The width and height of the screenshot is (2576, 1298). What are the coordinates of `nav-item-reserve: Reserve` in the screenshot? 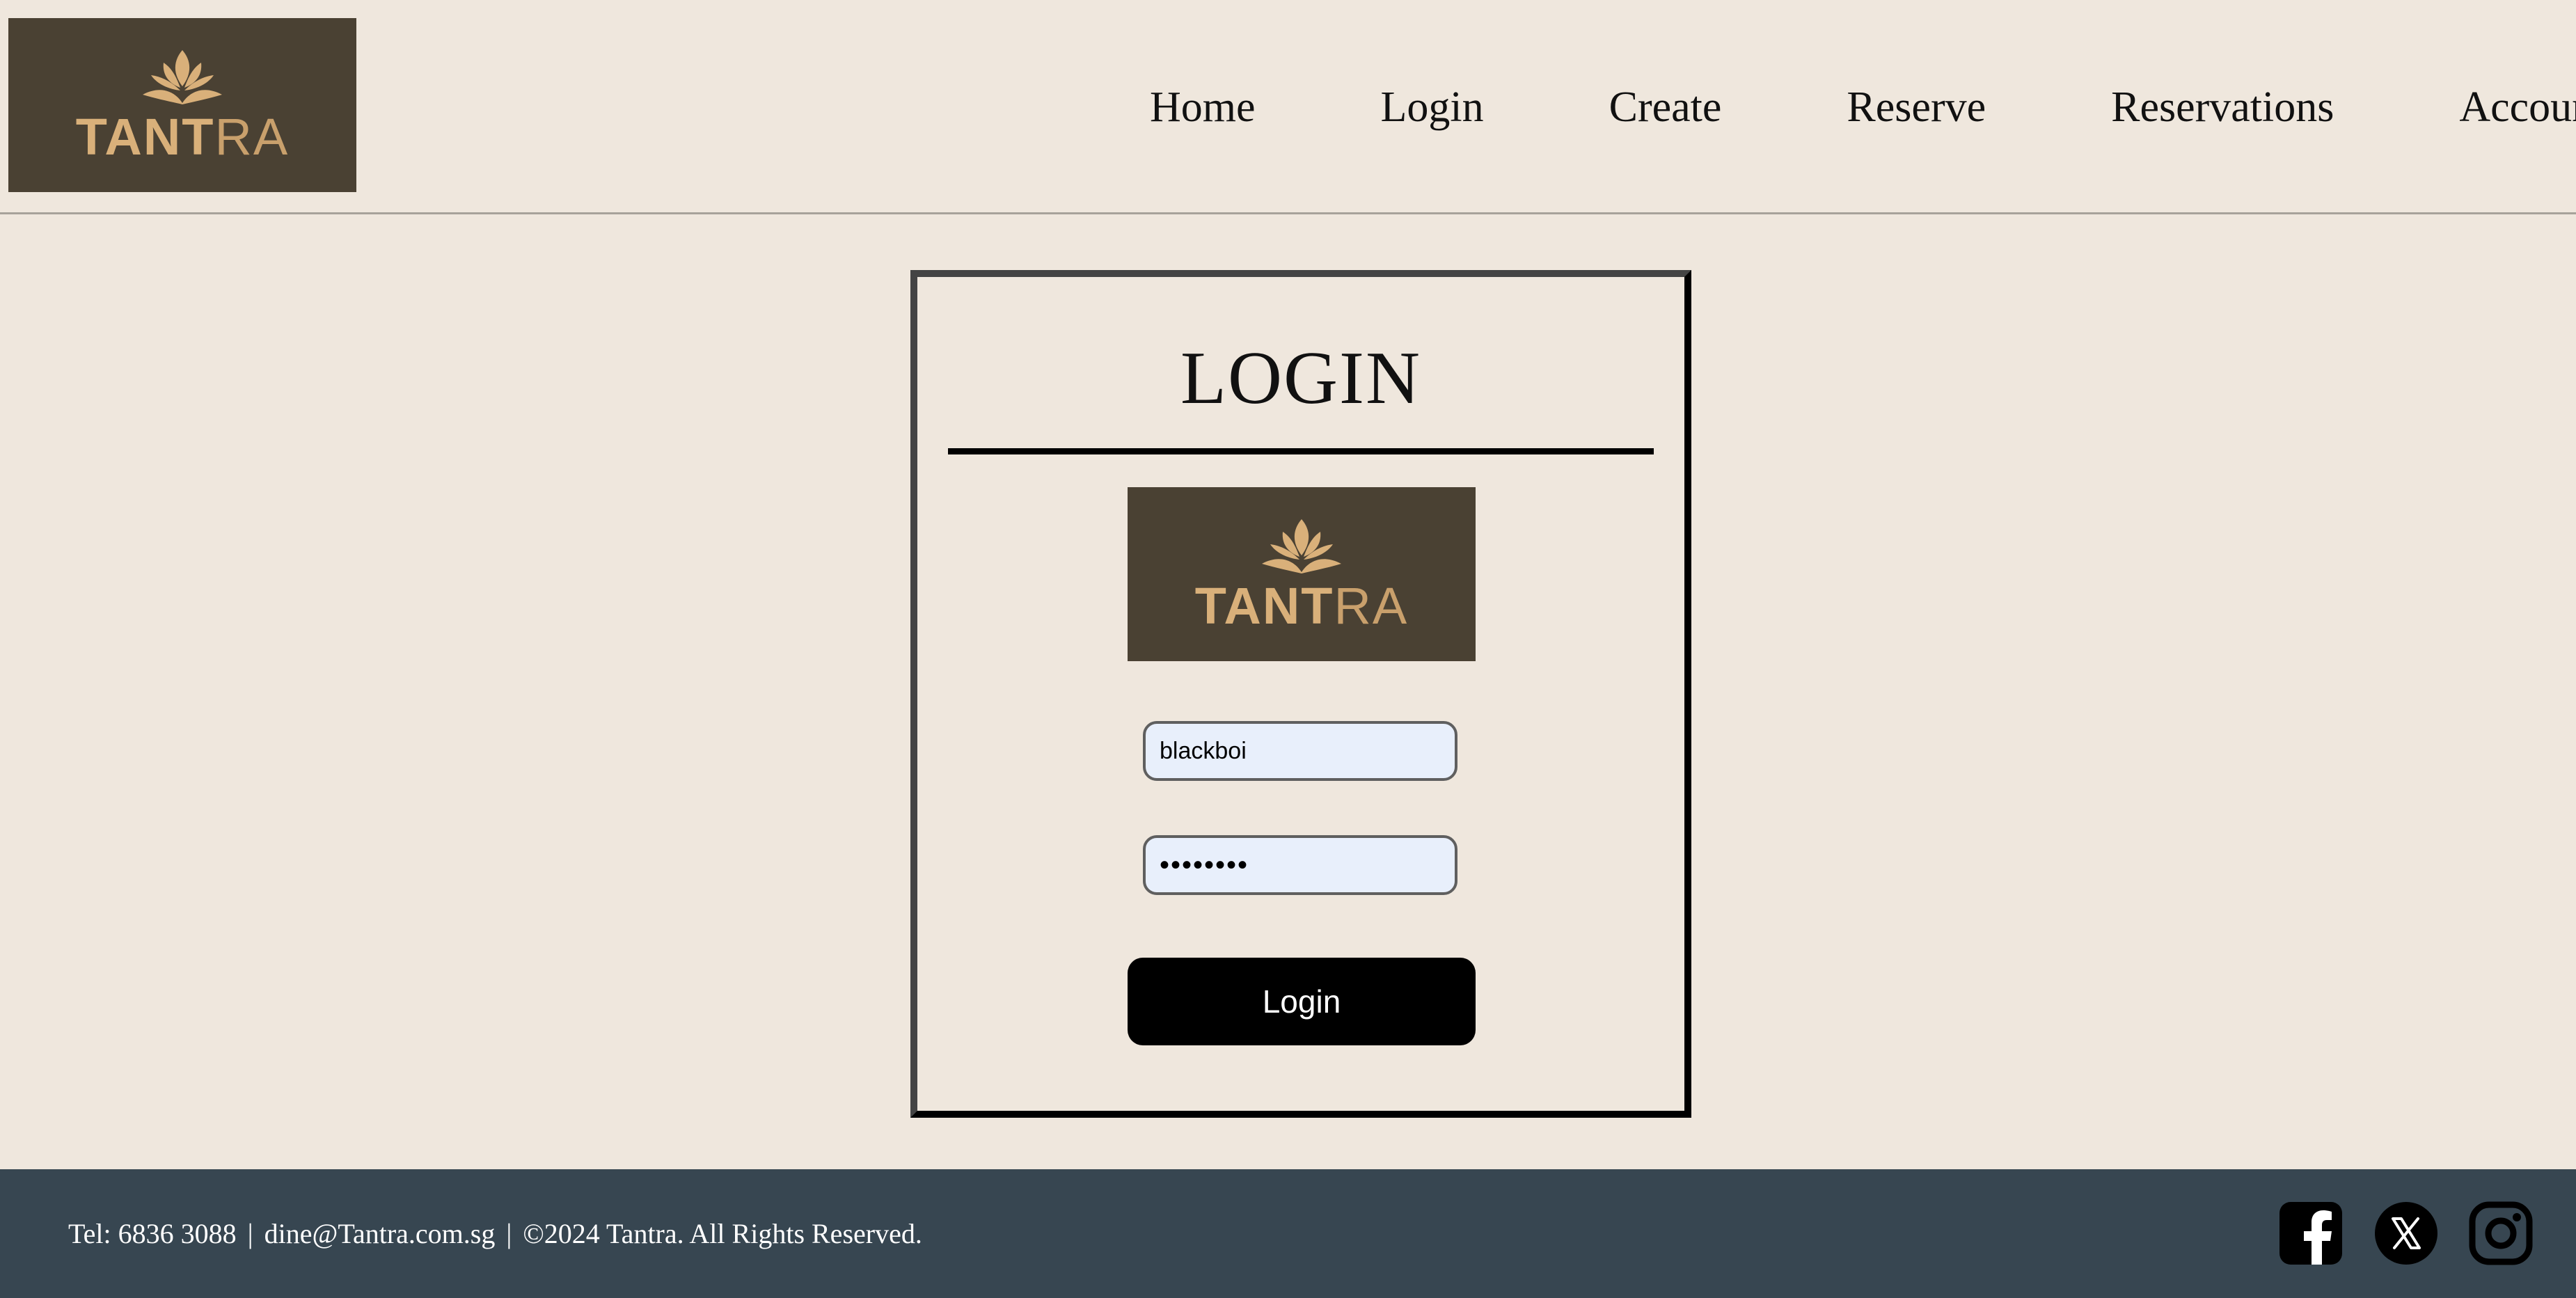 It's located at (1916, 107).